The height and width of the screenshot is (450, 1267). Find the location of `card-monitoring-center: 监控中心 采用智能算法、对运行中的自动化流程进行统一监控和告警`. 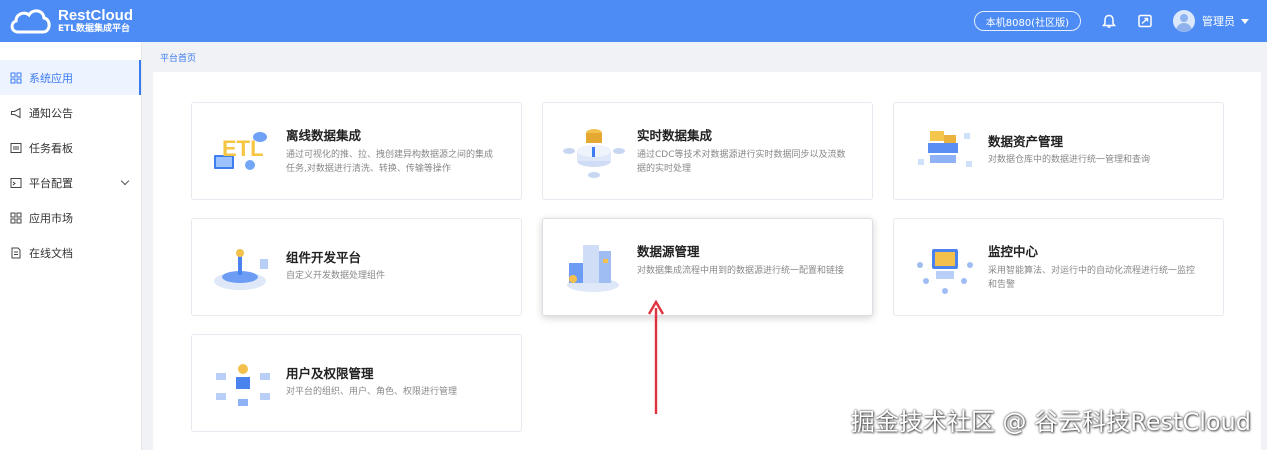

card-monitoring-center: 监控中心 采用智能算法、对运行中的自动化流程进行统一监控和告警 is located at coordinates (1058, 267).